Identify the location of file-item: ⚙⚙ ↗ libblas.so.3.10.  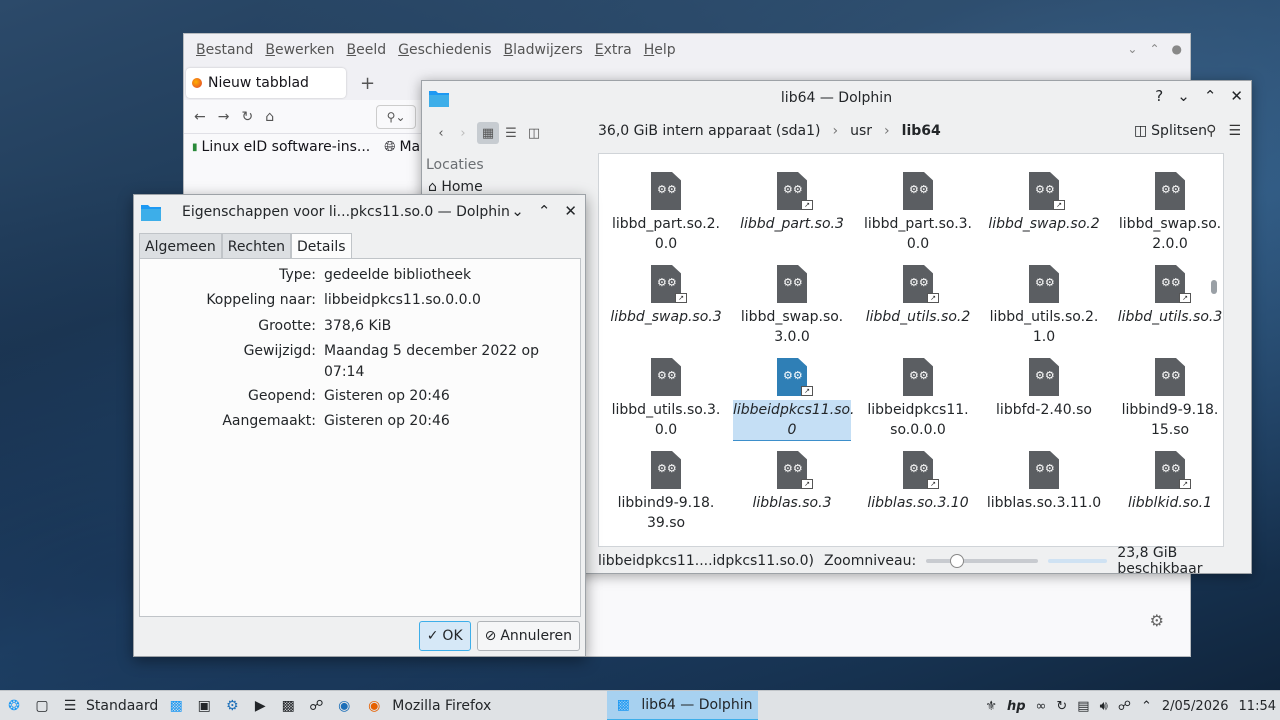
(918, 482).